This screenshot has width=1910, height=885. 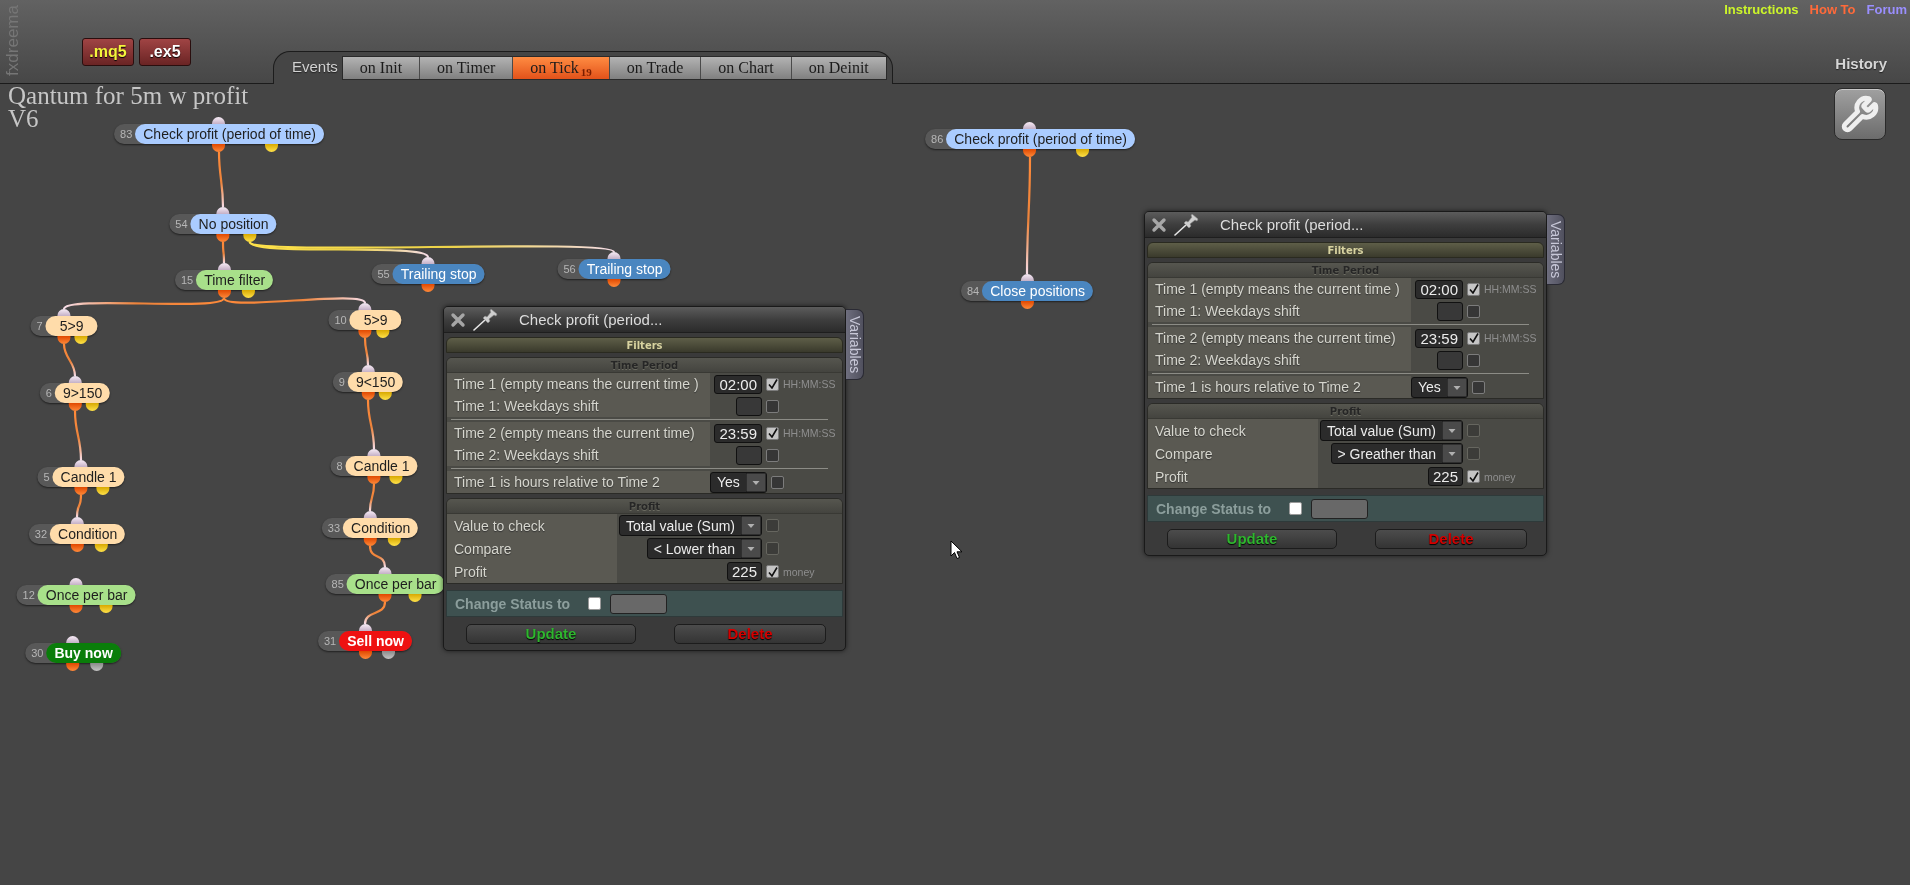 What do you see at coordinates (41, 534) in the screenshot?
I see `node-number: 32` at bounding box center [41, 534].